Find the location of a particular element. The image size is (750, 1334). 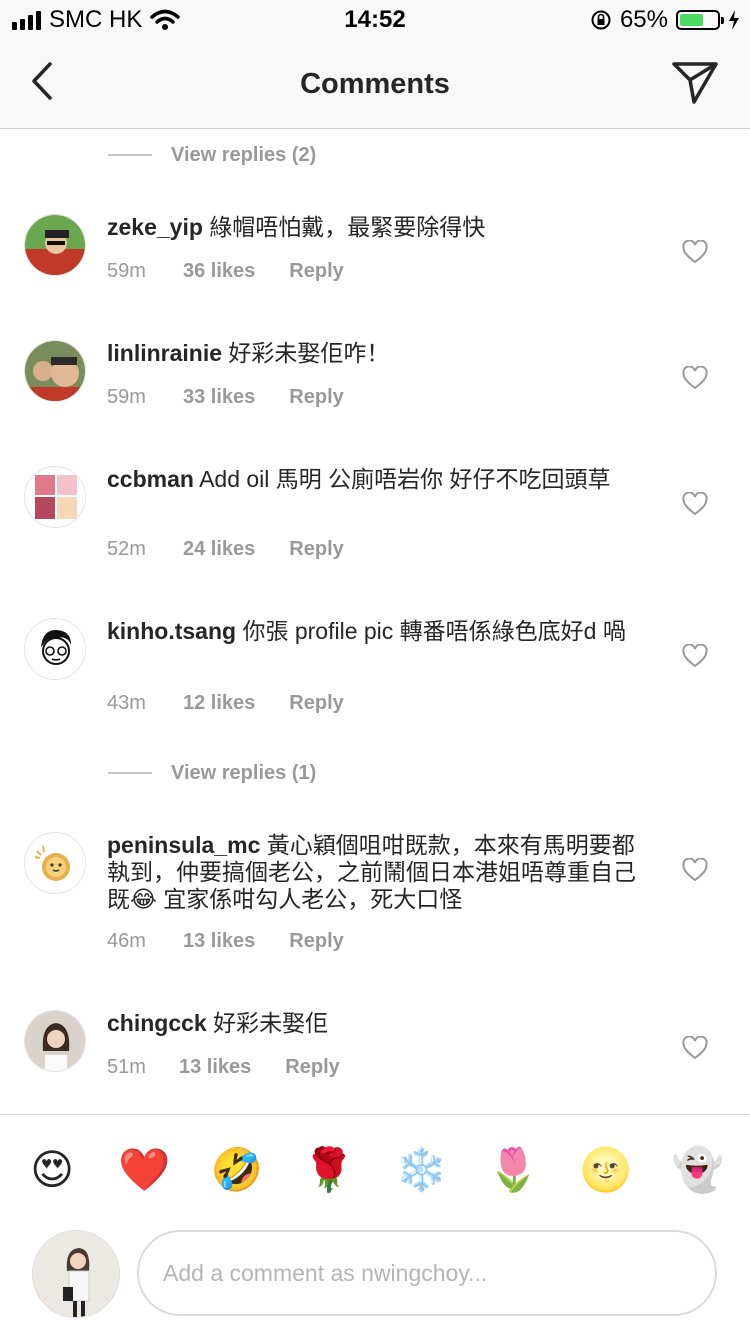

comment-body: 好彩未娶佢咋！ is located at coordinates (309, 353).